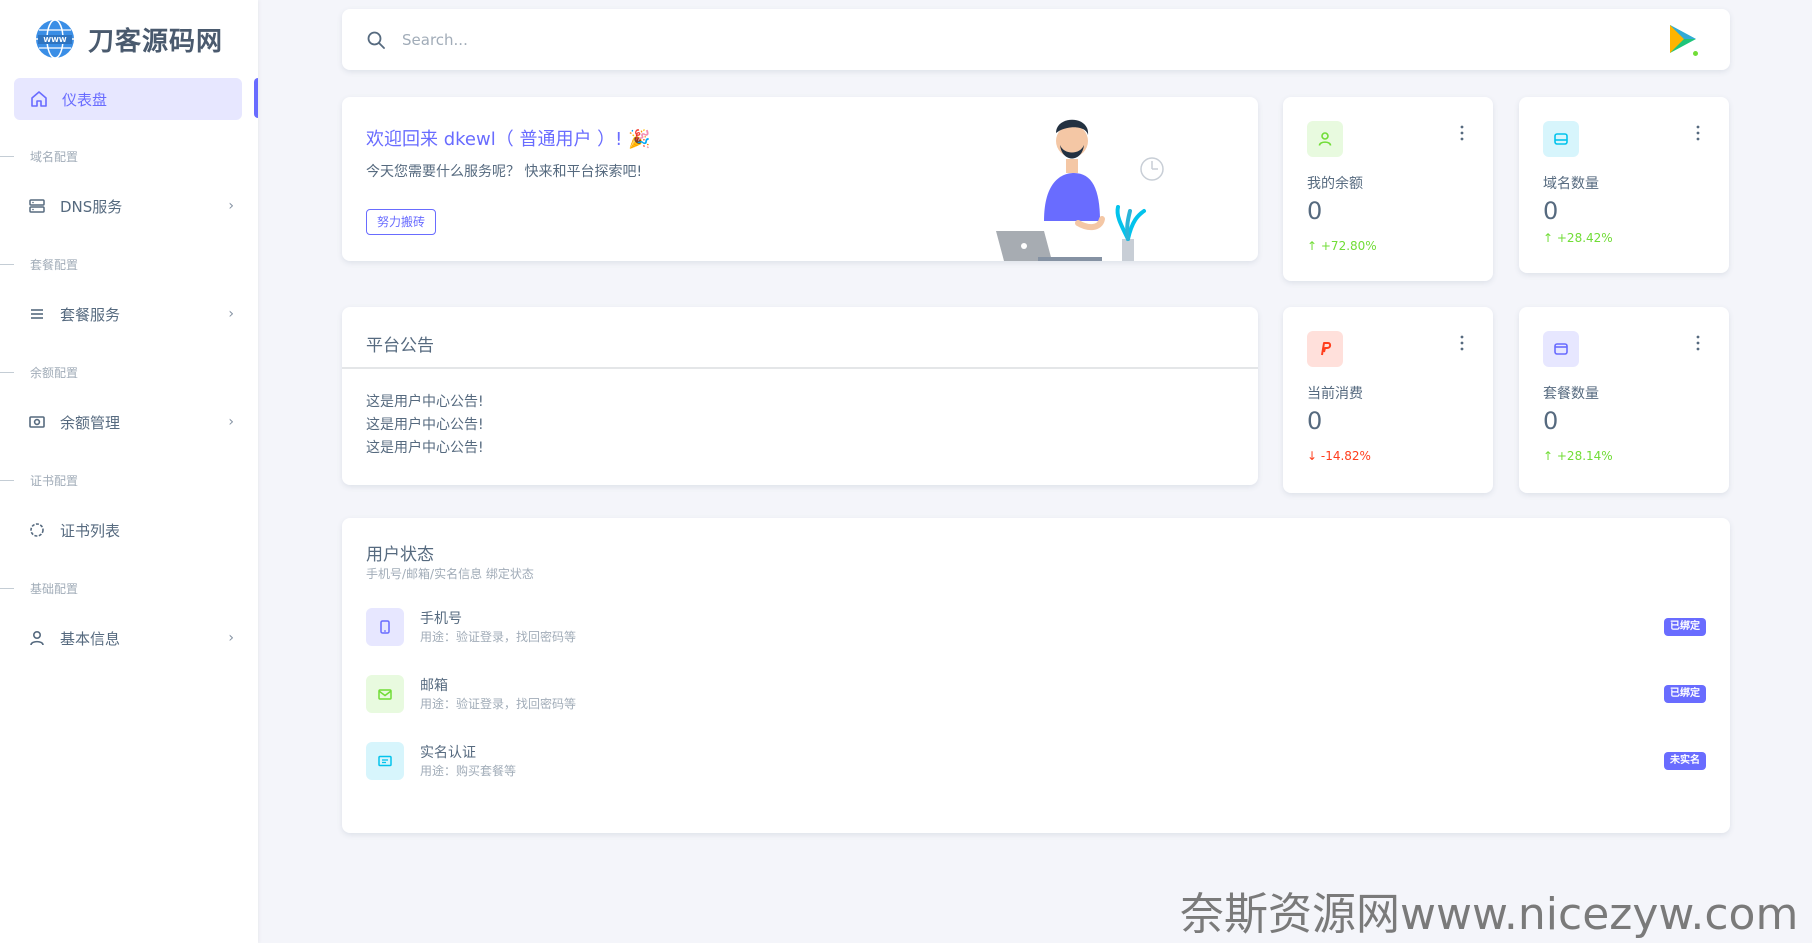  I want to click on globe-logo-icon: WWW, so click(55, 39).